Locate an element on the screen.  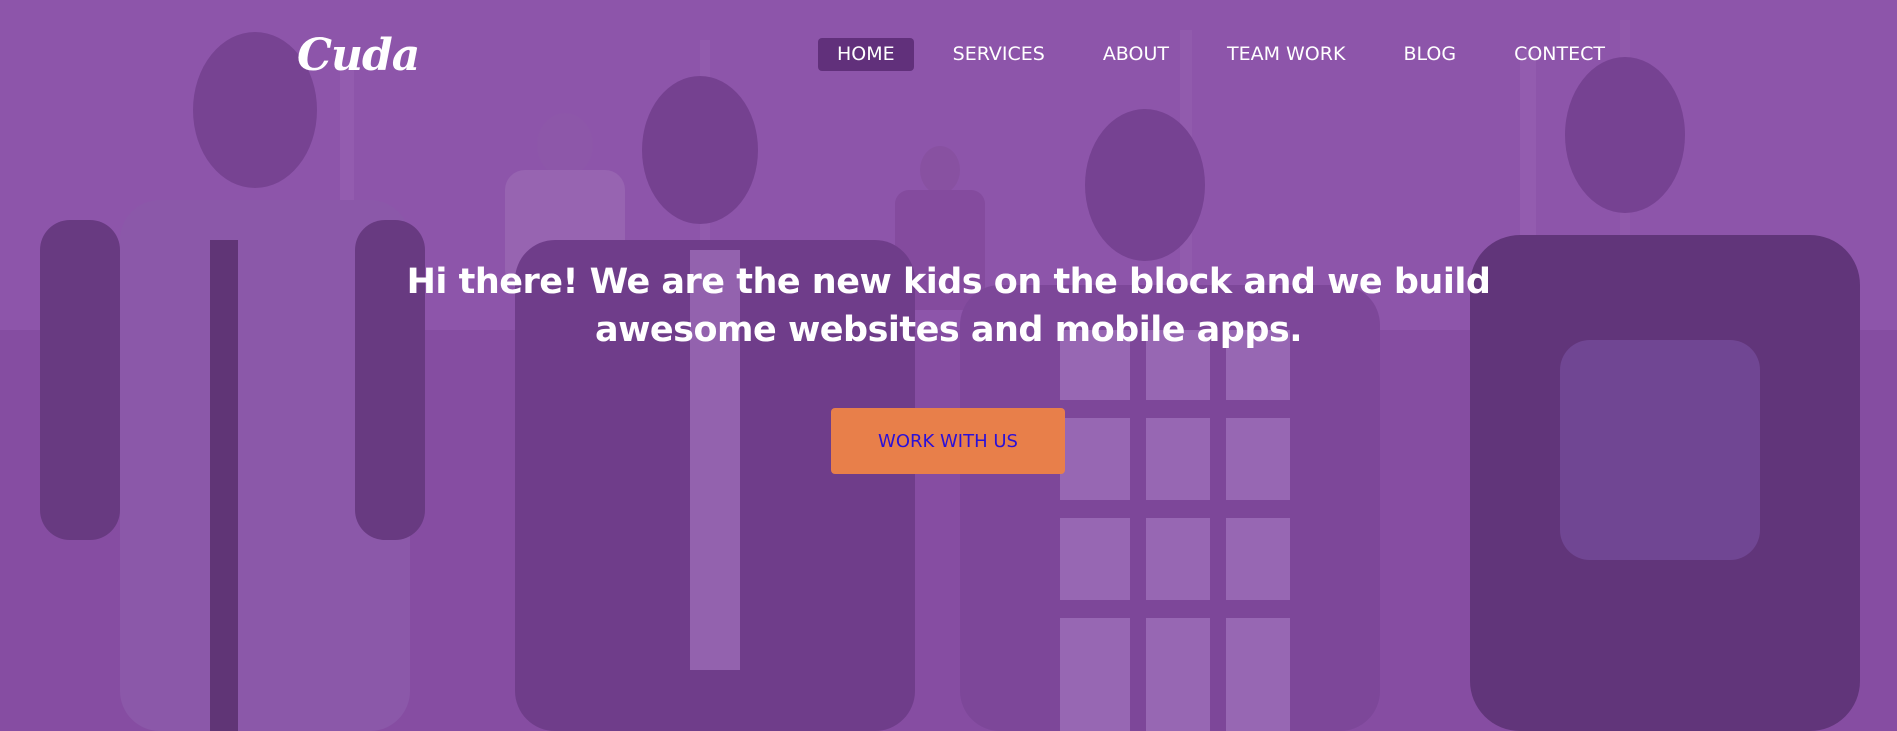
nav-item-about: ABOUT is located at coordinates (1136, 54).